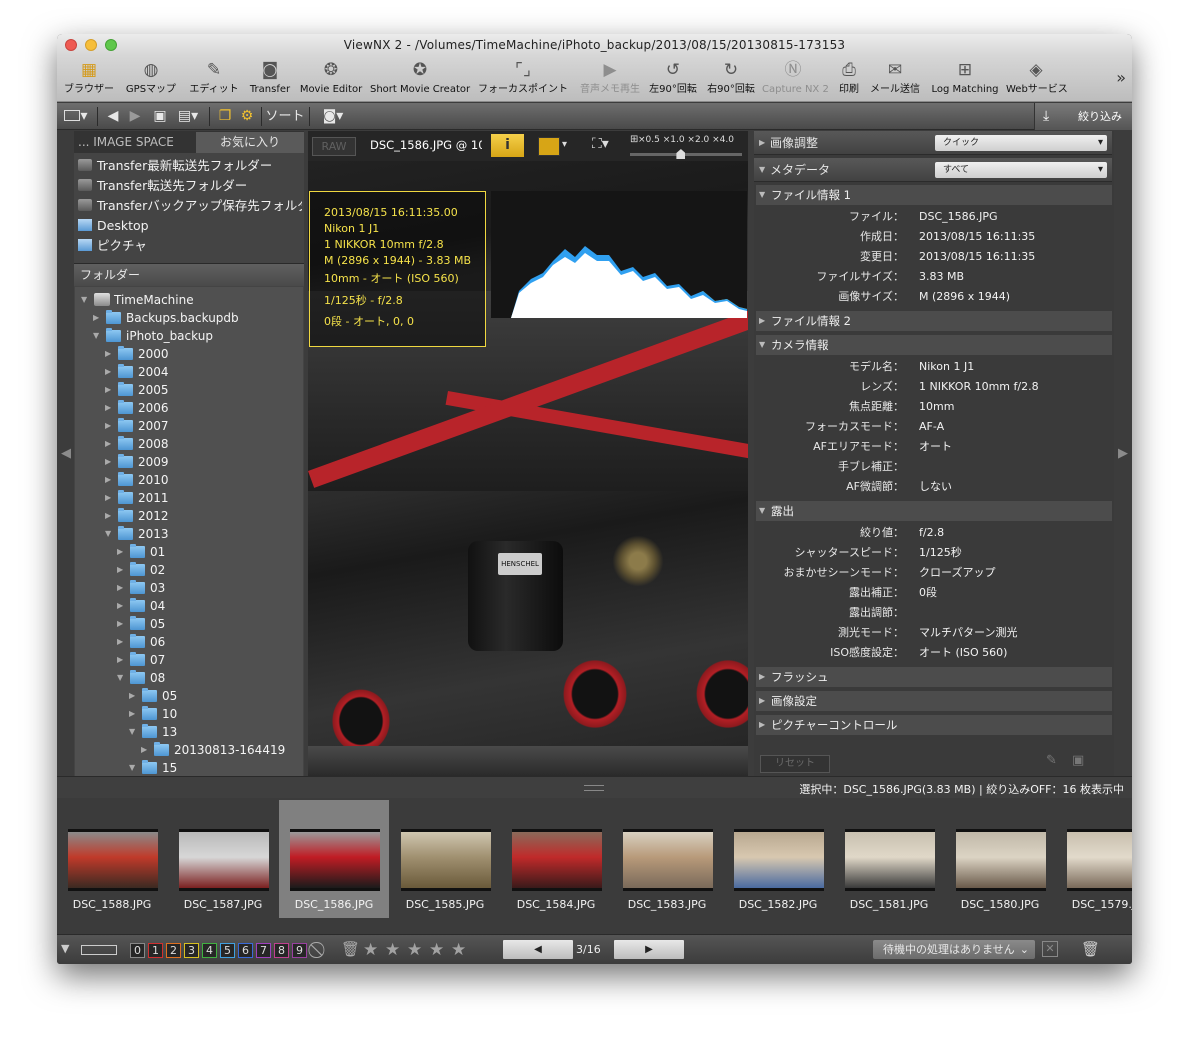 This screenshot has height=1041, width=1189. Describe the element at coordinates (1094, 859) in the screenshot. I see `thumbnail: DSC_1579.JPG` at that location.